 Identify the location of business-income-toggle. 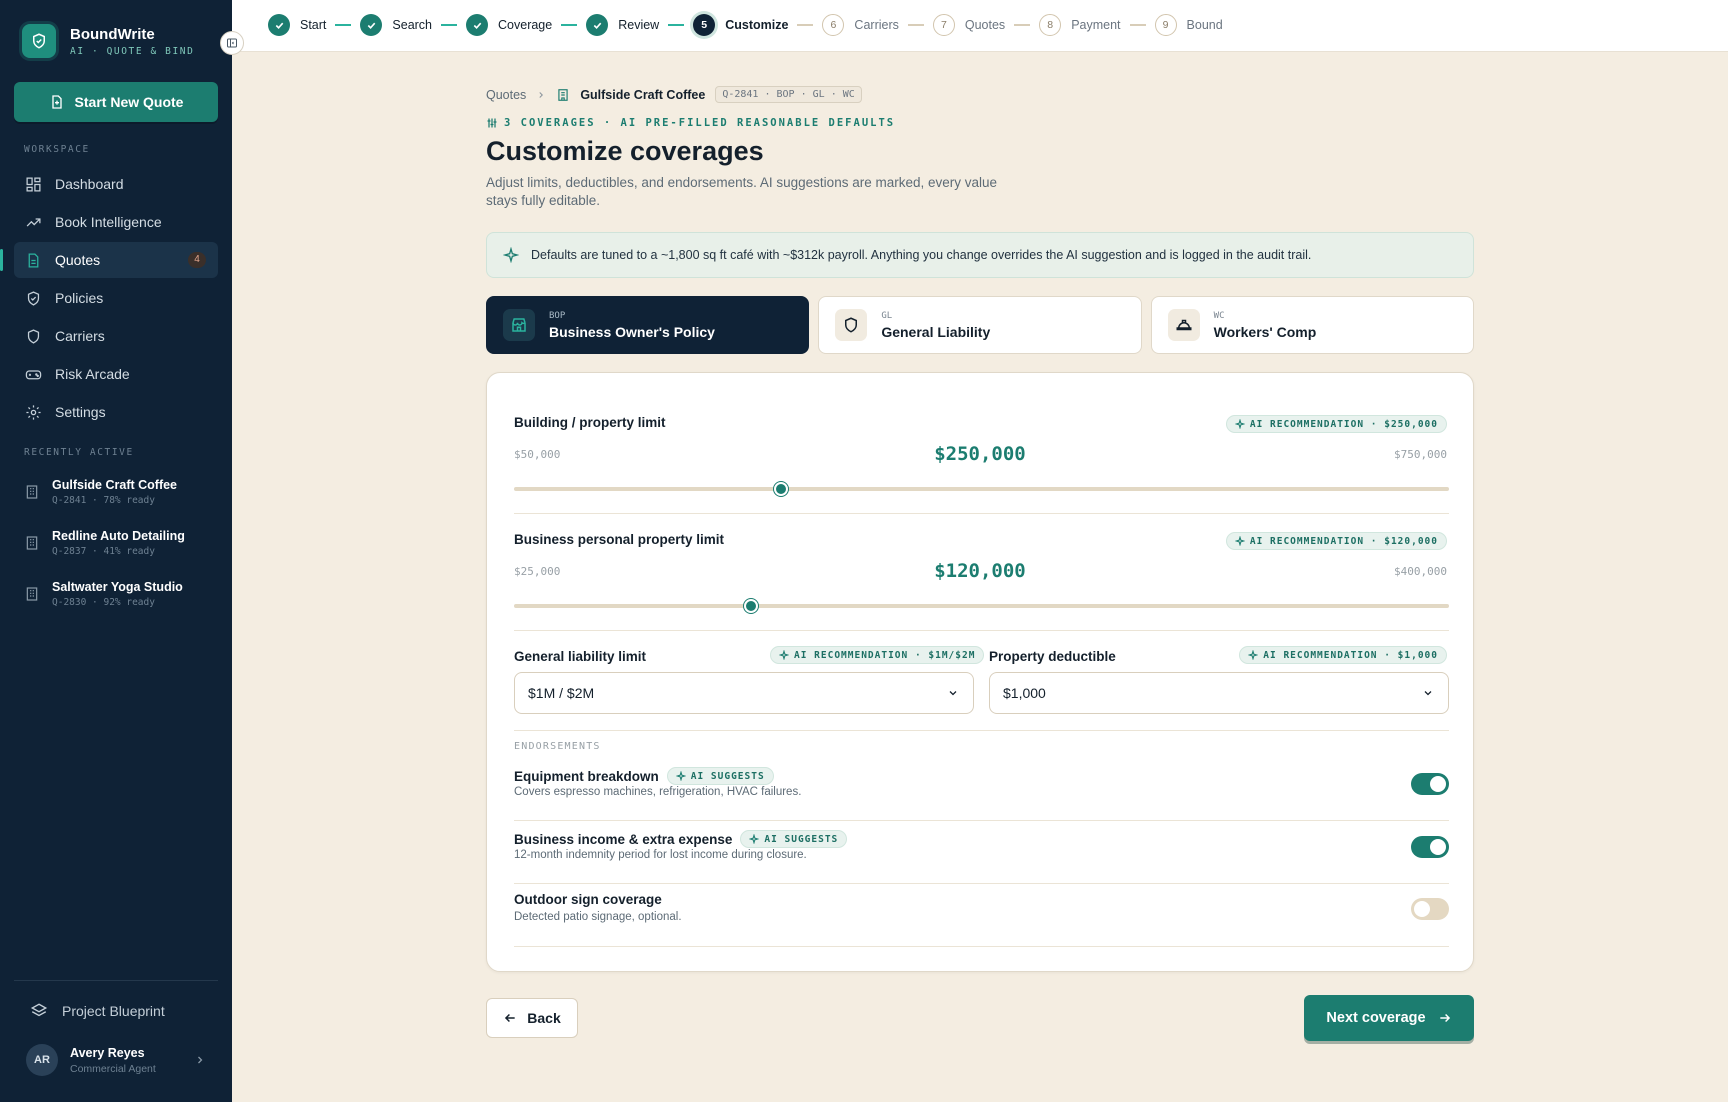
(1430, 847).